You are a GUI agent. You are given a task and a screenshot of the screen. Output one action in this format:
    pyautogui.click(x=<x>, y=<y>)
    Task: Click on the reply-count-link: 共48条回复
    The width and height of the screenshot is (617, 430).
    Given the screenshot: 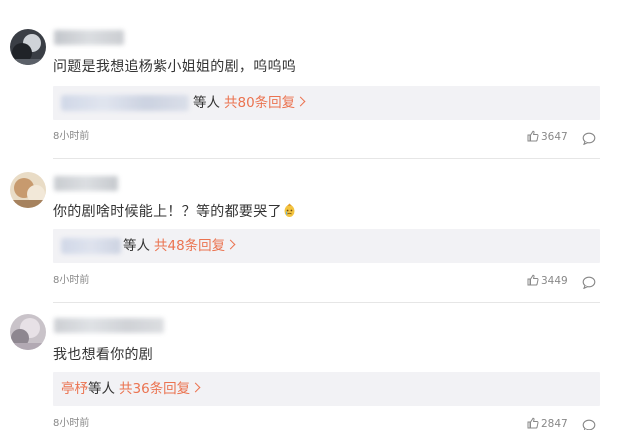 What is the action you would take?
    pyautogui.click(x=189, y=246)
    